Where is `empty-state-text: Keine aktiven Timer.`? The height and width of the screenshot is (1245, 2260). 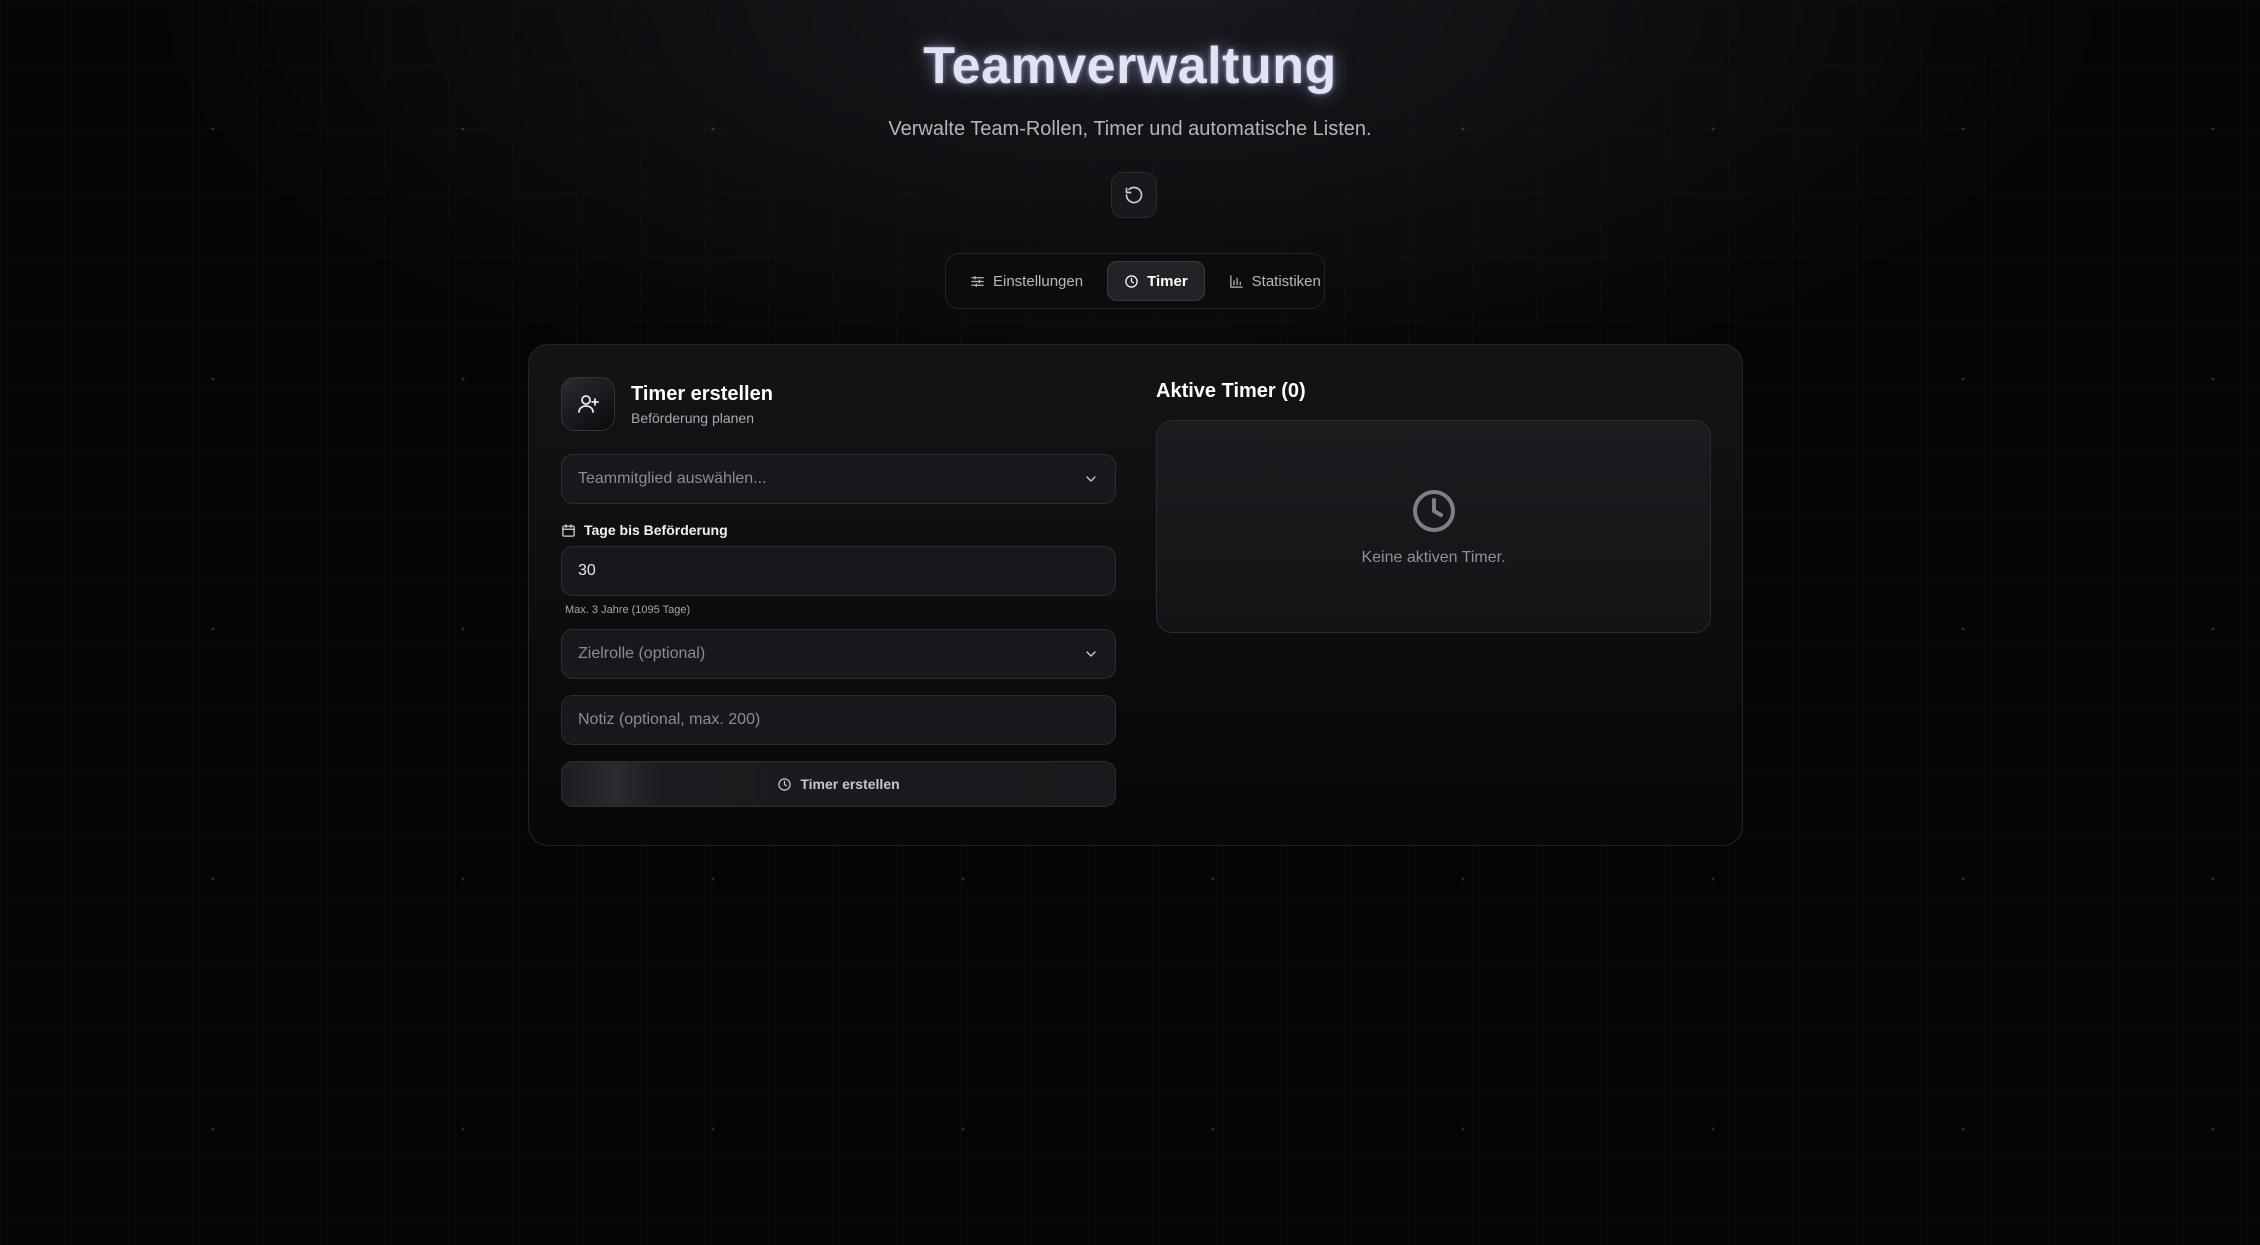
empty-state-text: Keine aktiven Timer. is located at coordinates (1433, 557).